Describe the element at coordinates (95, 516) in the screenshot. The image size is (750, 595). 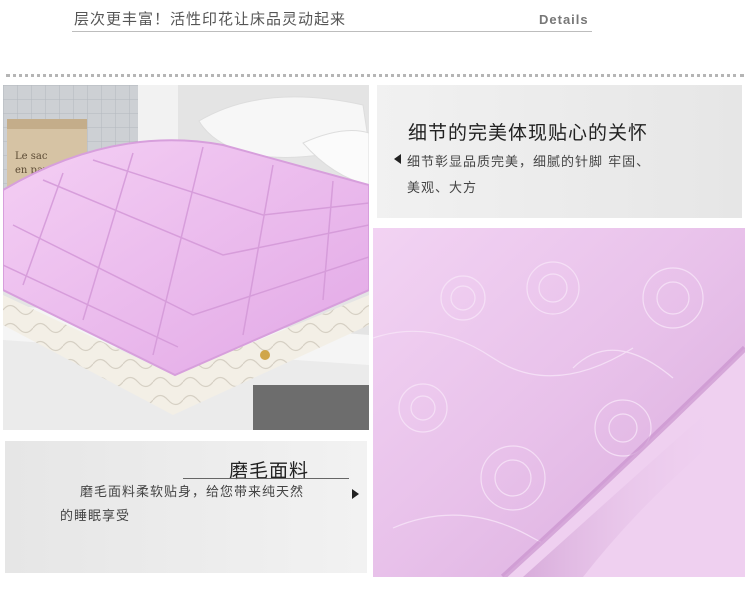
I see `brushed-description-line: 的睡眠享受` at that location.